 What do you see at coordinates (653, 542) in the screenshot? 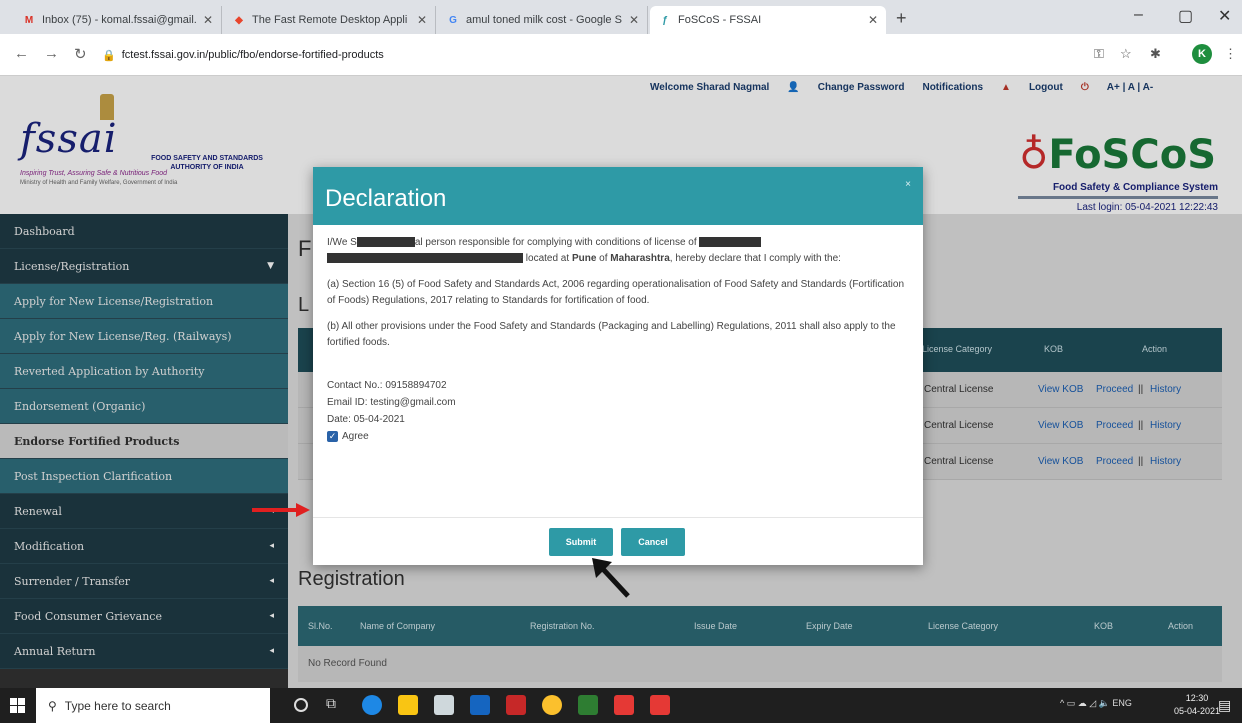
I see `cancel-button: Cancel` at bounding box center [653, 542].